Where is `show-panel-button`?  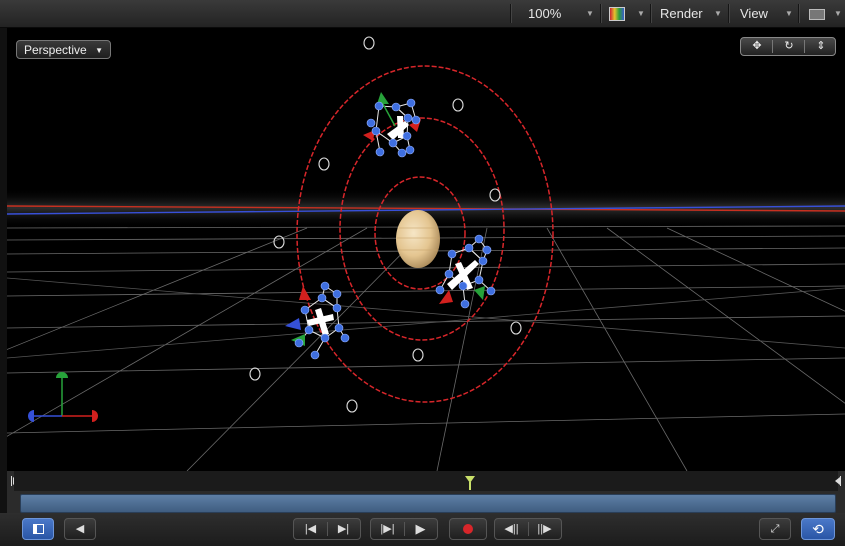 show-panel-button is located at coordinates (38, 529).